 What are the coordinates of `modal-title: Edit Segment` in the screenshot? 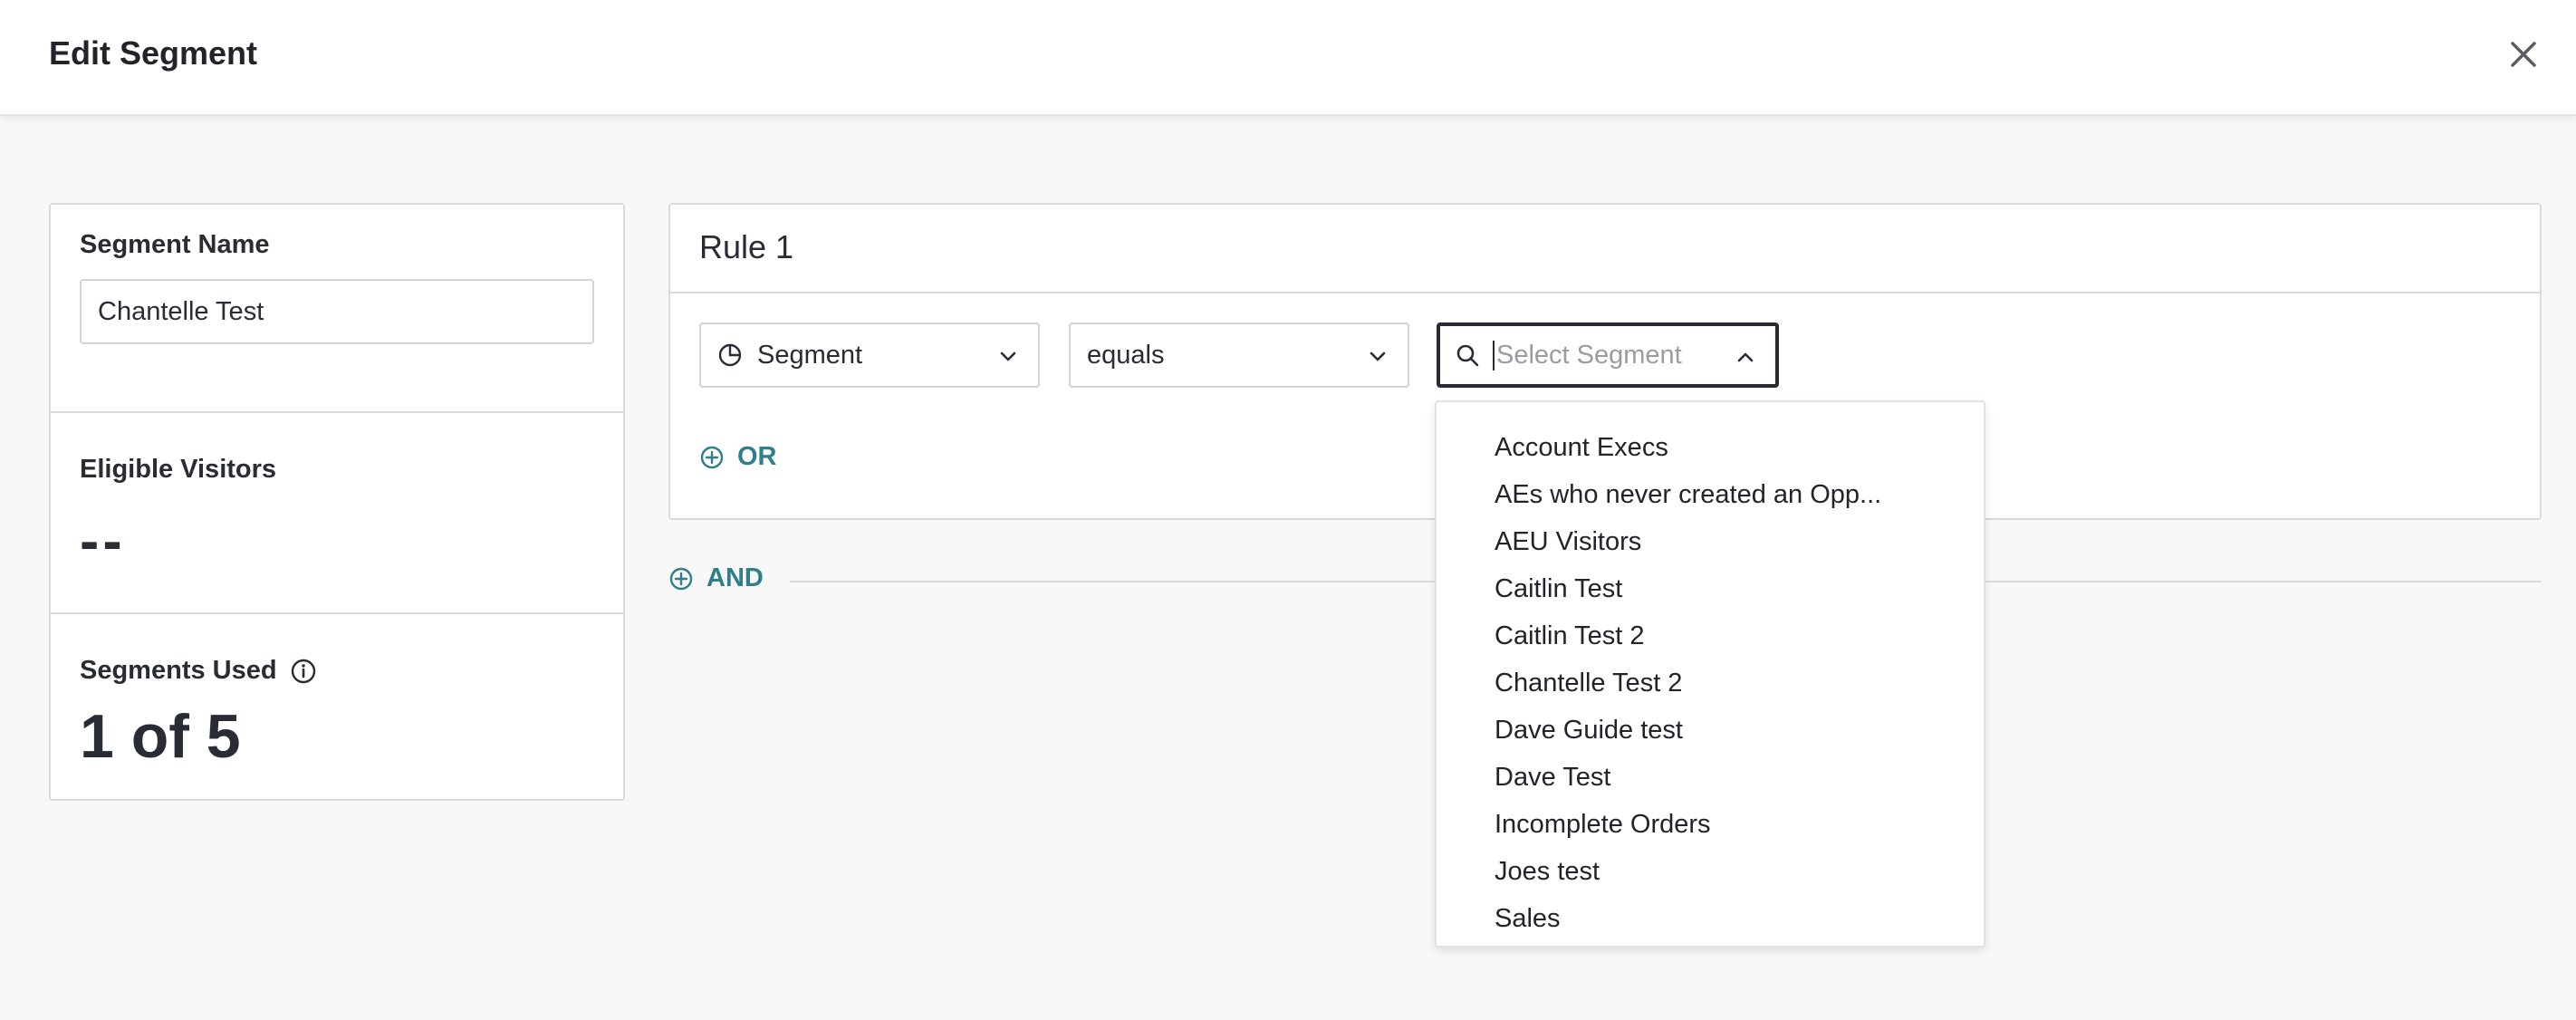 It's located at (153, 53).